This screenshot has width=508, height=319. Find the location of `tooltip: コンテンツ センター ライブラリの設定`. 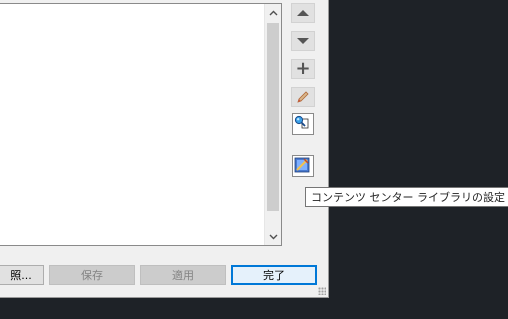

tooltip: コンテンツ センター ライブラリの設定 is located at coordinates (406, 197).